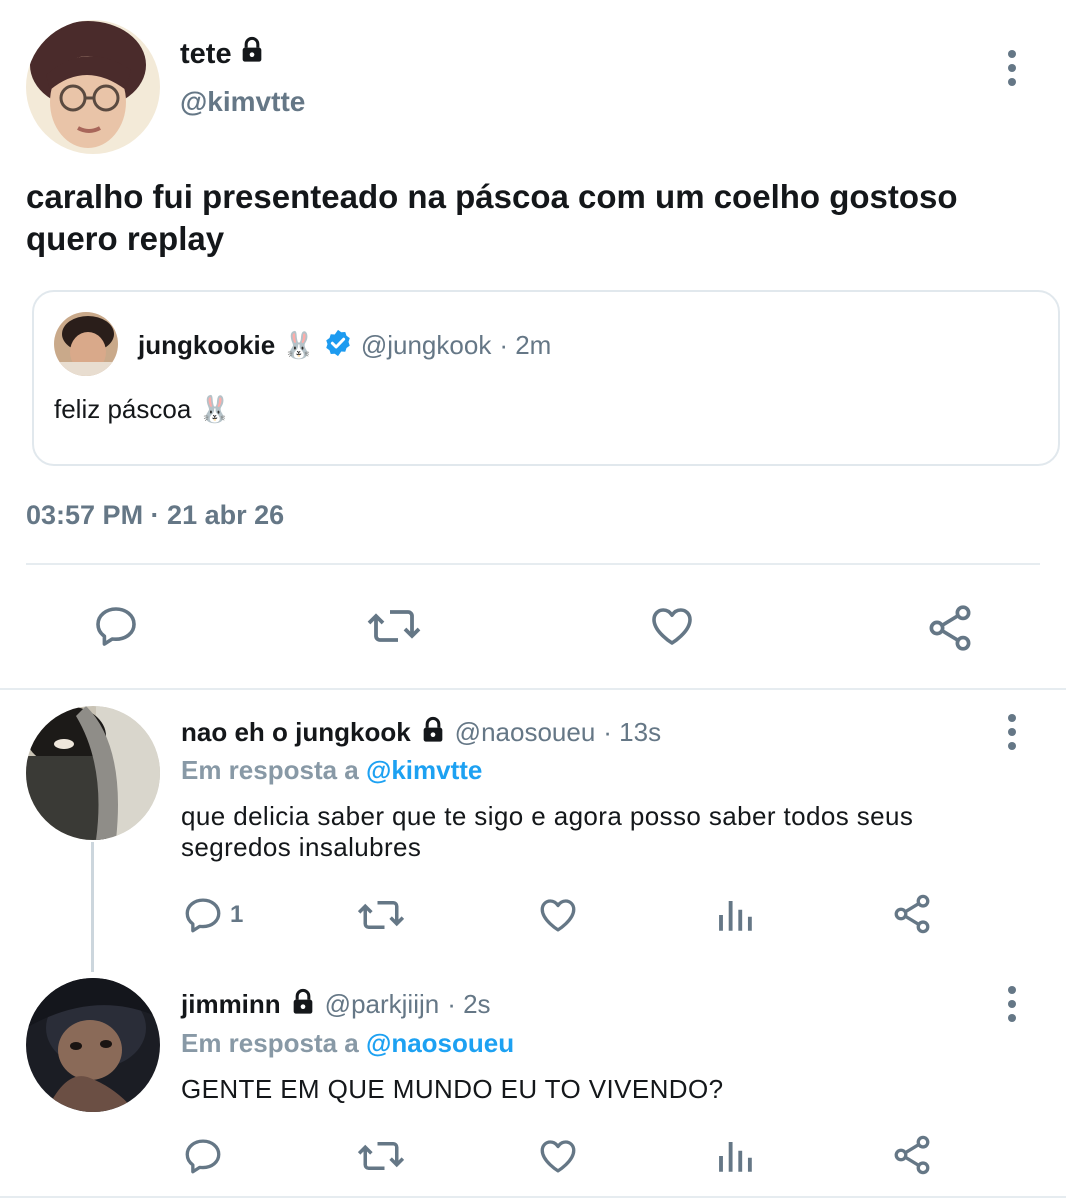  I want to click on quote-header: jungkookie 🐰 @jungkook · 2m, so click(344, 345).